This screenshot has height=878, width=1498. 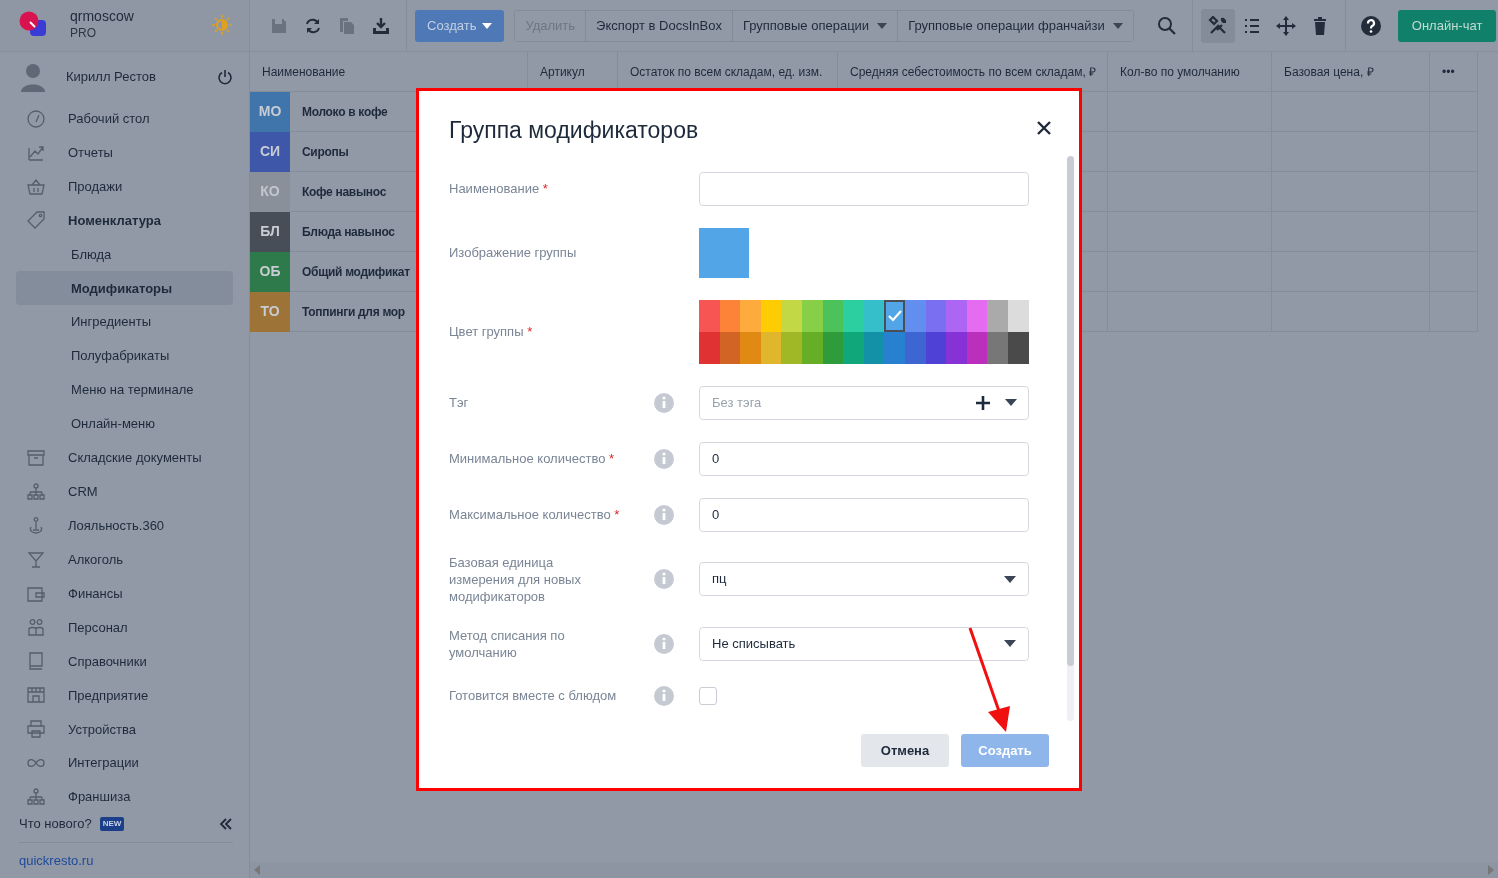 What do you see at coordinates (124, 627) in the screenshot?
I see `sidebar-item: Персонал` at bounding box center [124, 627].